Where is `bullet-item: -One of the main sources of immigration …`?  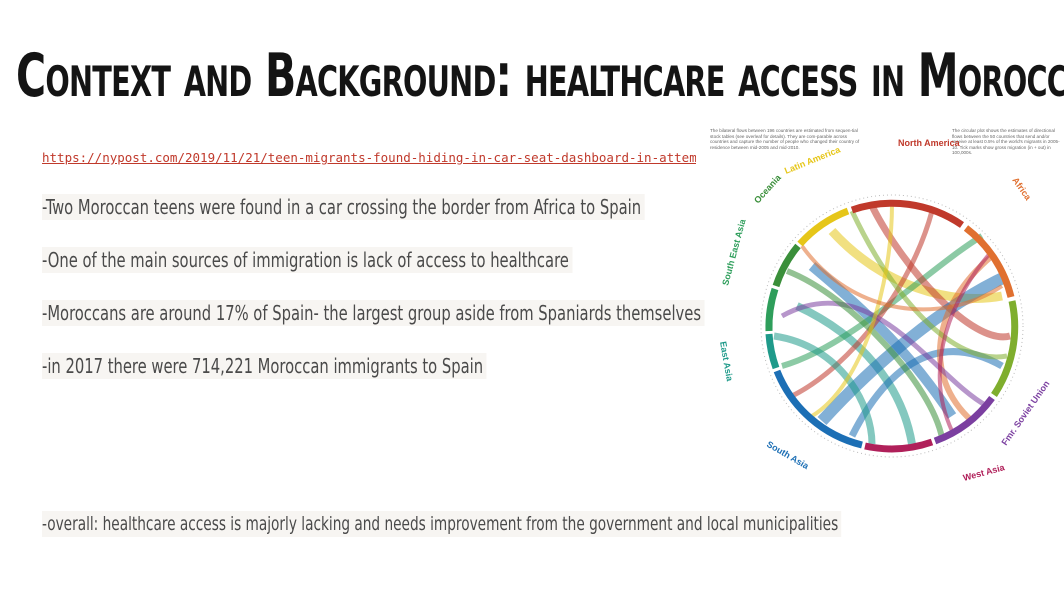
bullet-item: -One of the main sources of immigration … is located at coordinates (307, 260).